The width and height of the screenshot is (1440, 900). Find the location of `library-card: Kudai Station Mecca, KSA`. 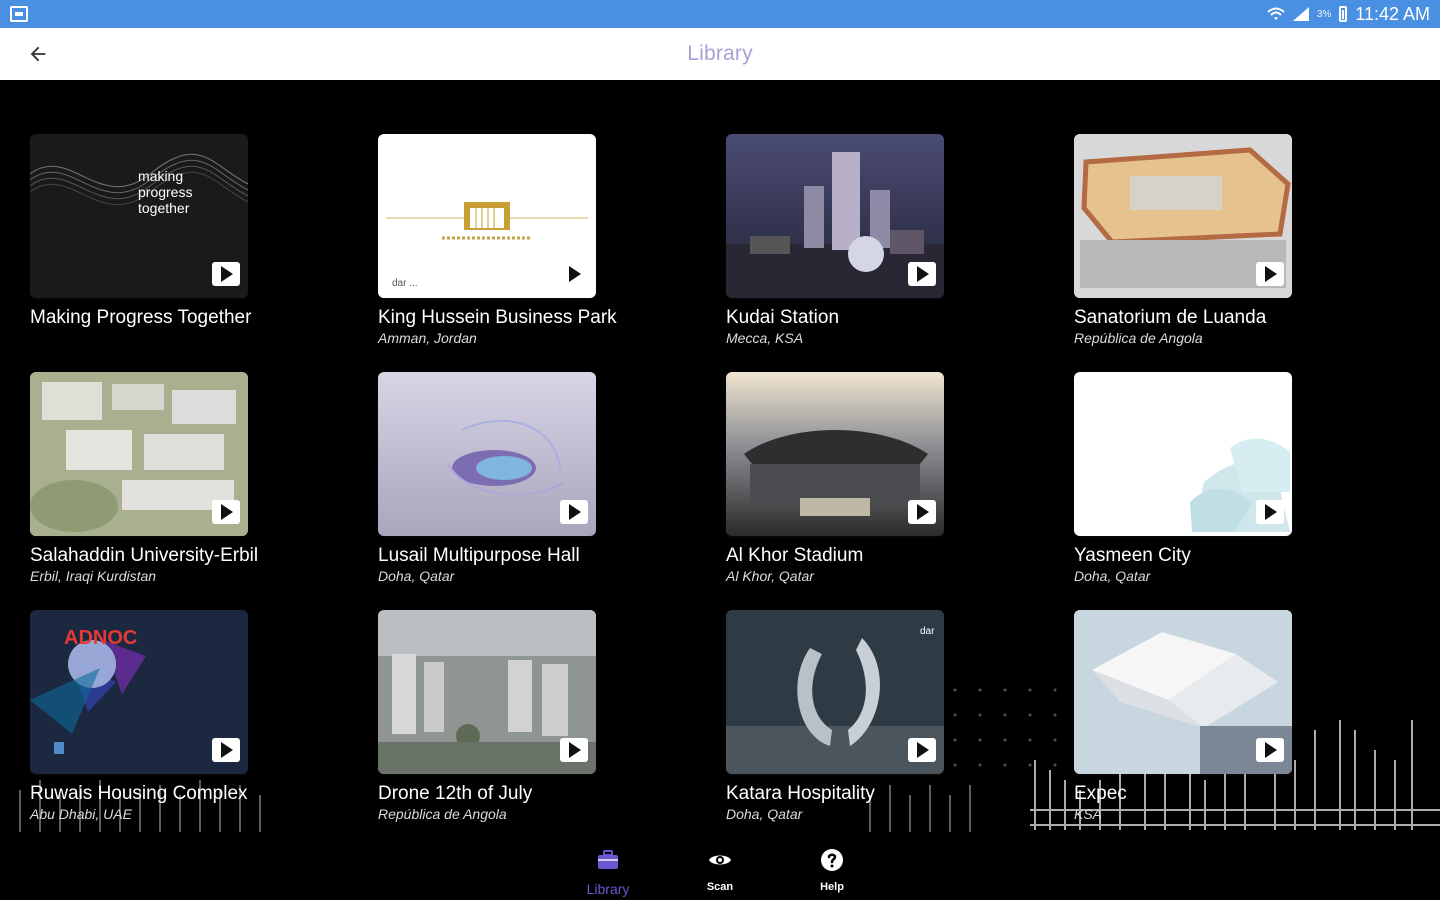

library-card: Kudai Station Mecca, KSA is located at coordinates (835, 240).